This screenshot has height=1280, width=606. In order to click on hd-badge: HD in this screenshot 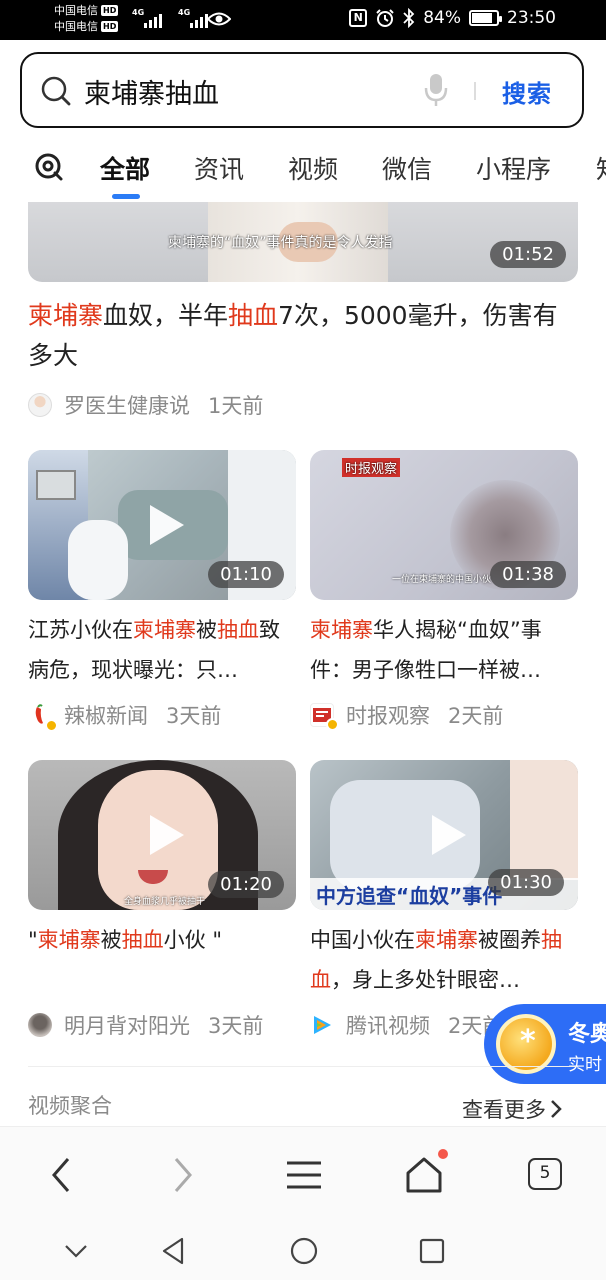, I will do `click(110, 26)`.